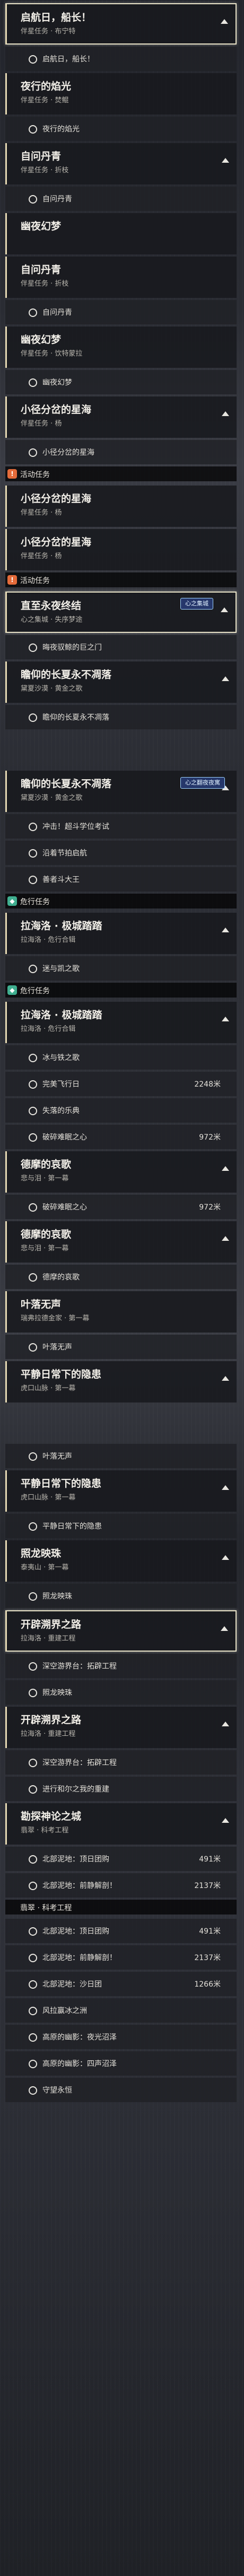 This screenshot has height=2576, width=244. Describe the element at coordinates (121, 129) in the screenshot. I see `quest-step: 夜行的焰光` at that location.